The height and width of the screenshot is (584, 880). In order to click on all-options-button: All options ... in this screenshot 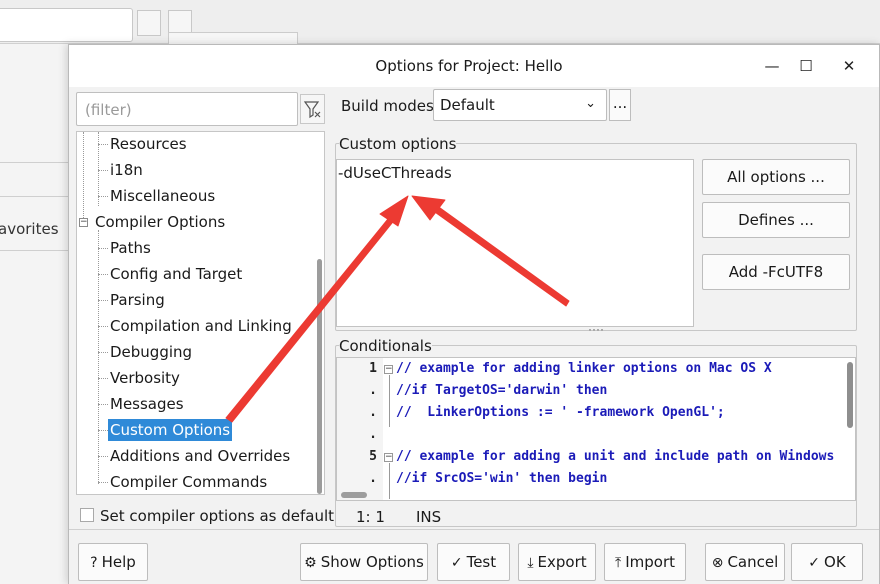, I will do `click(776, 177)`.